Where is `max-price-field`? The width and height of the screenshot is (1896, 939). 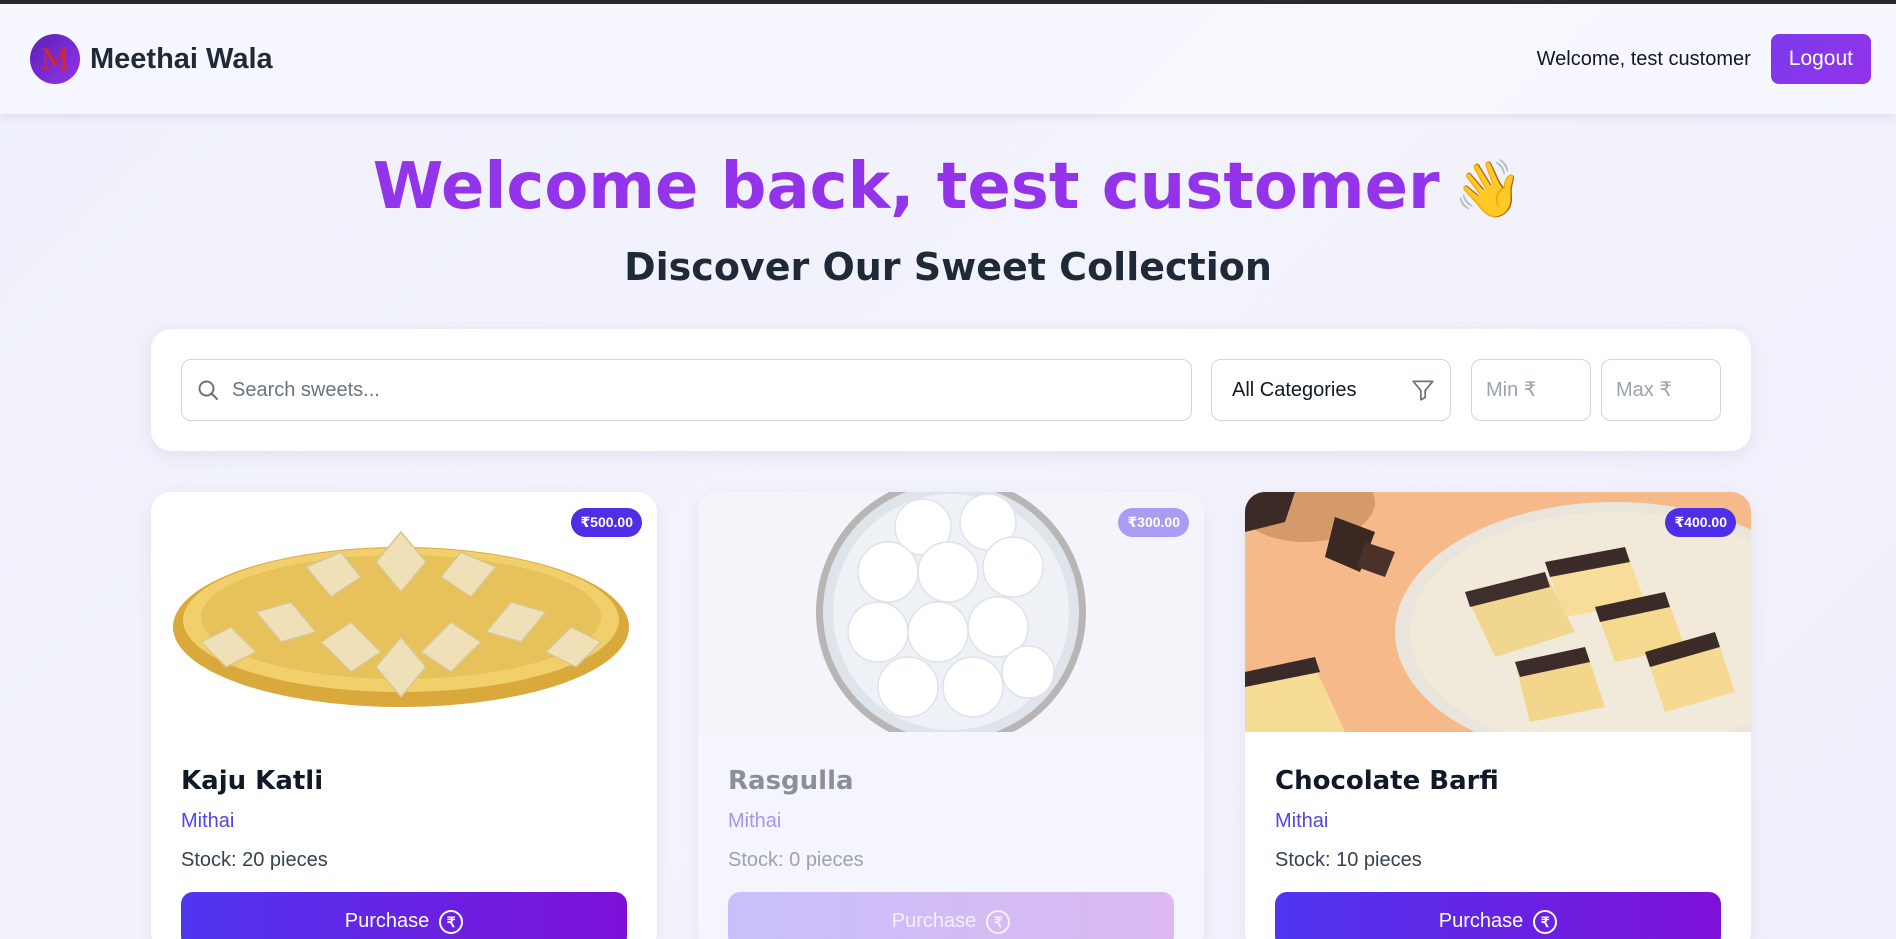
max-price-field is located at coordinates (1661, 390).